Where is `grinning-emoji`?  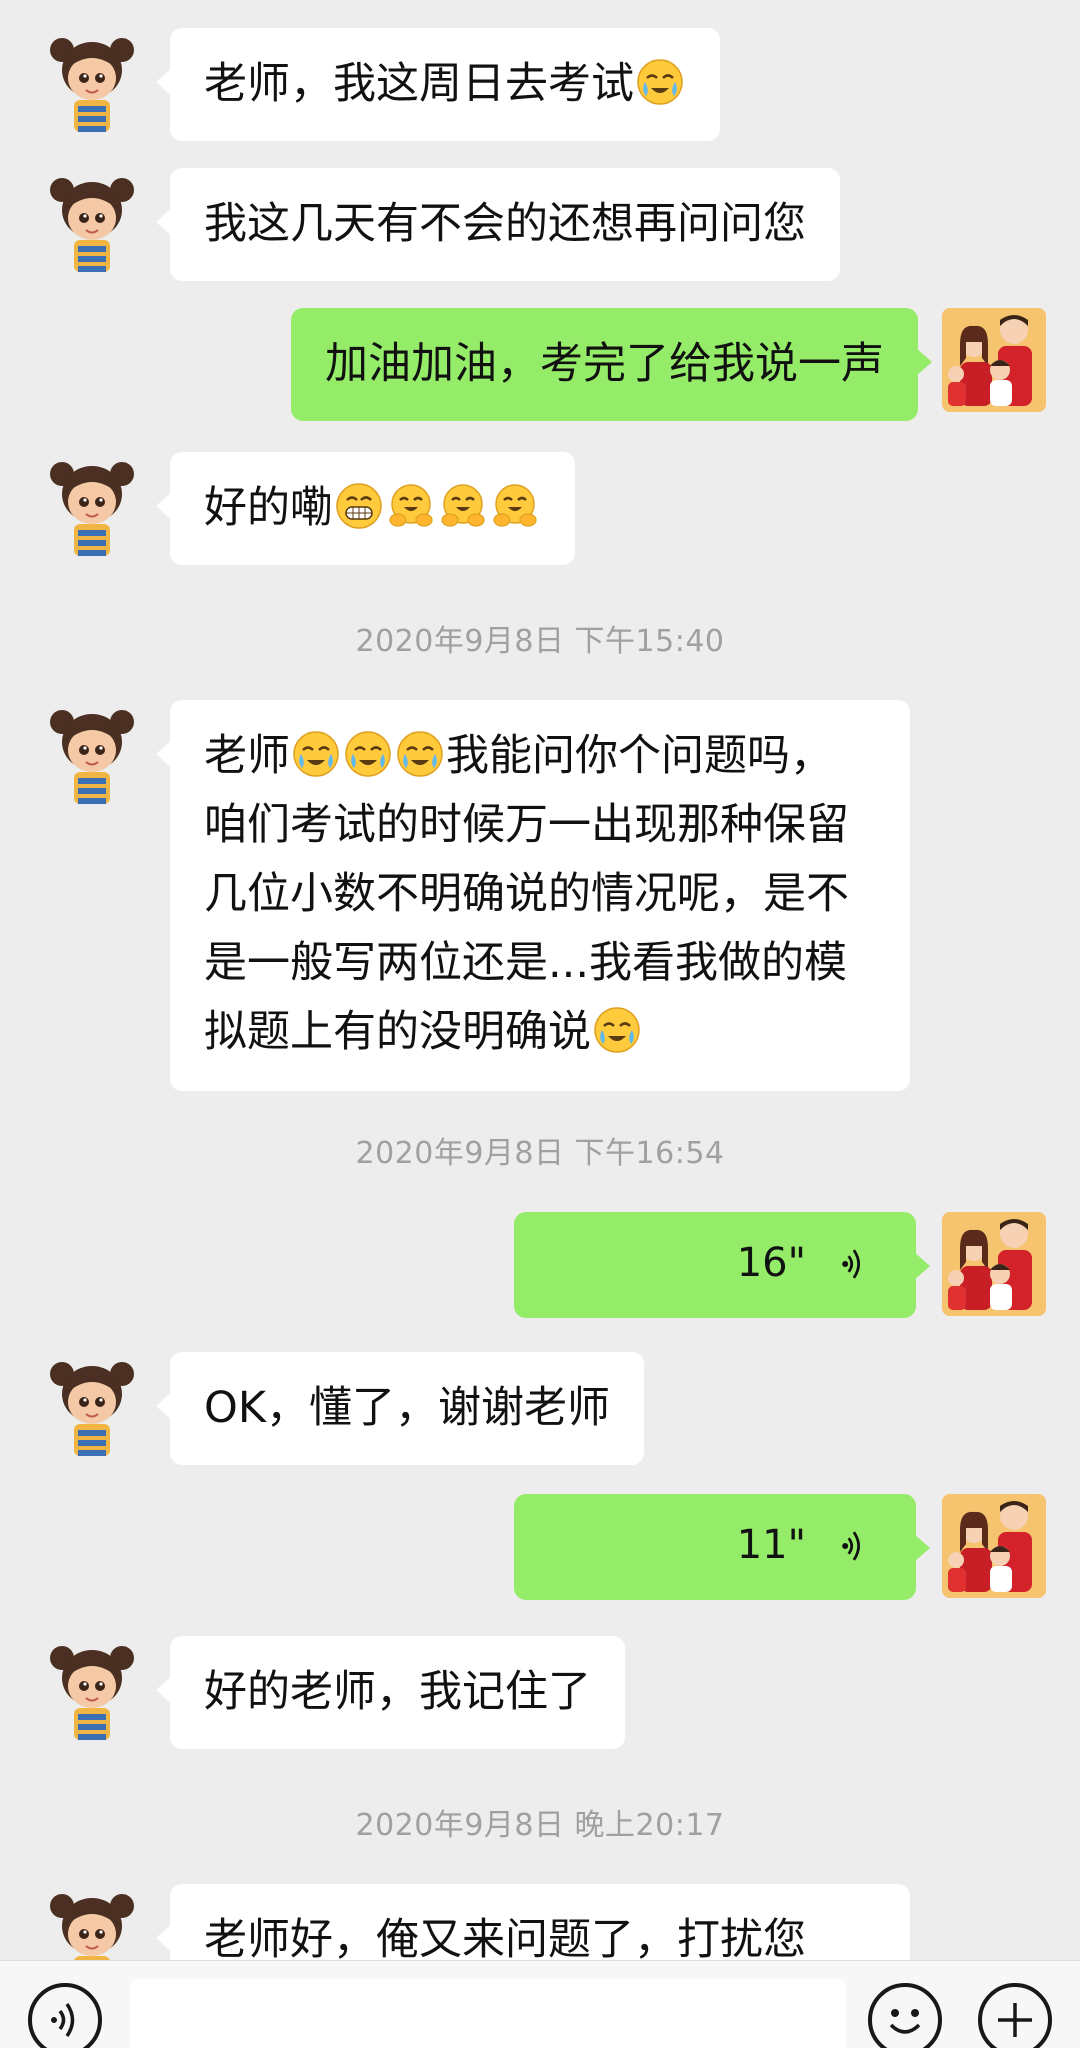 grinning-emoji is located at coordinates (359, 506).